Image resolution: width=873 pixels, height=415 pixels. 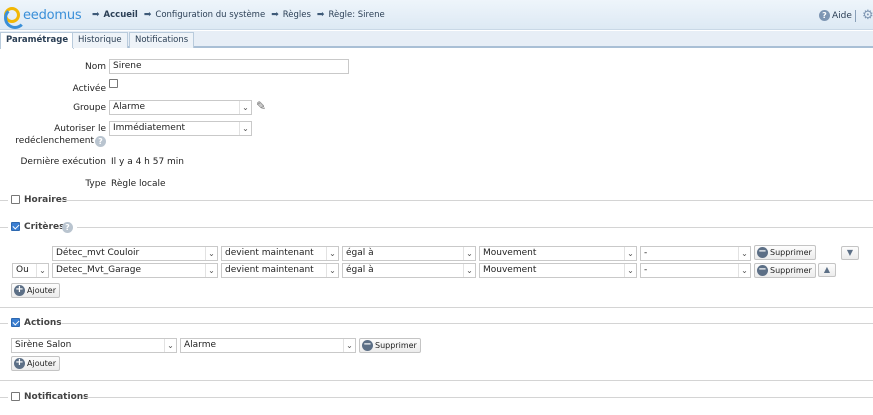 What do you see at coordinates (89, 89) in the screenshot?
I see `activee-label: Activée` at bounding box center [89, 89].